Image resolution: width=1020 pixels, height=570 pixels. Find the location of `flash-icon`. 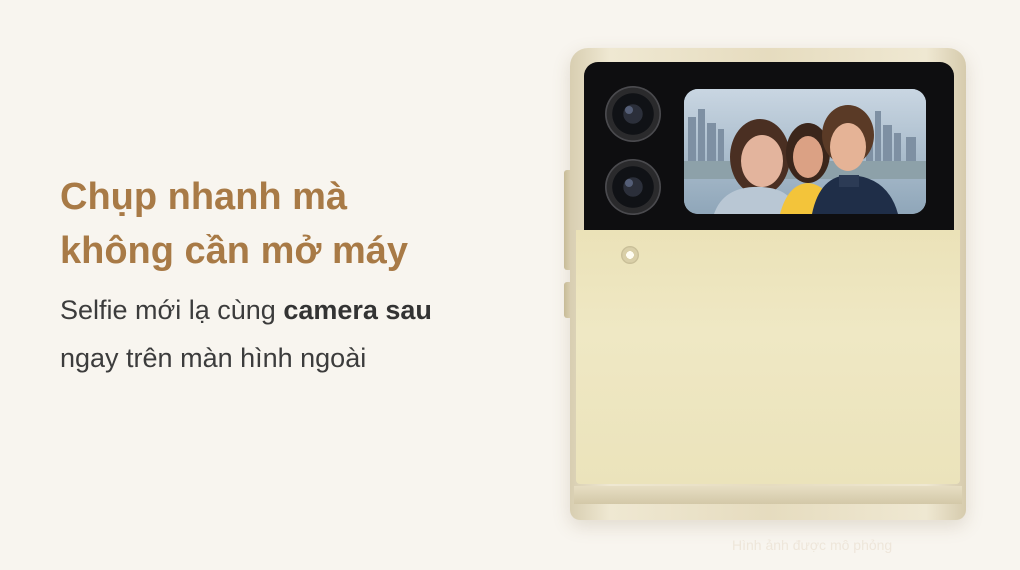

flash-icon is located at coordinates (630, 255).